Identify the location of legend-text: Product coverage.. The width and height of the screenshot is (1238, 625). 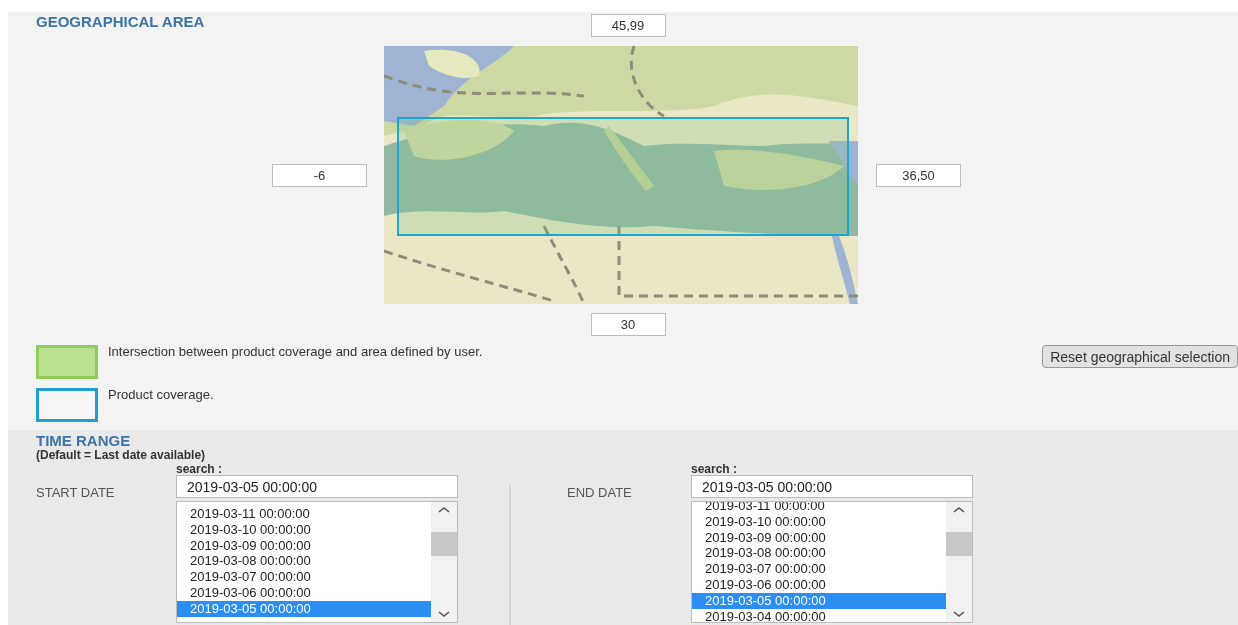
(161, 394).